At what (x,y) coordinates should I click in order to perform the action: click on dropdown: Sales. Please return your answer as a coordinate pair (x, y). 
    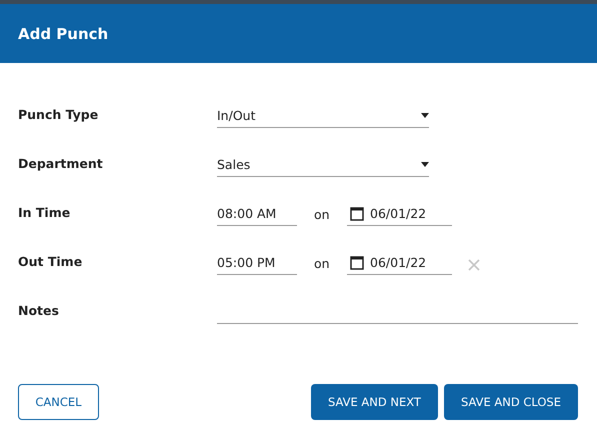
    Looking at the image, I should click on (323, 165).